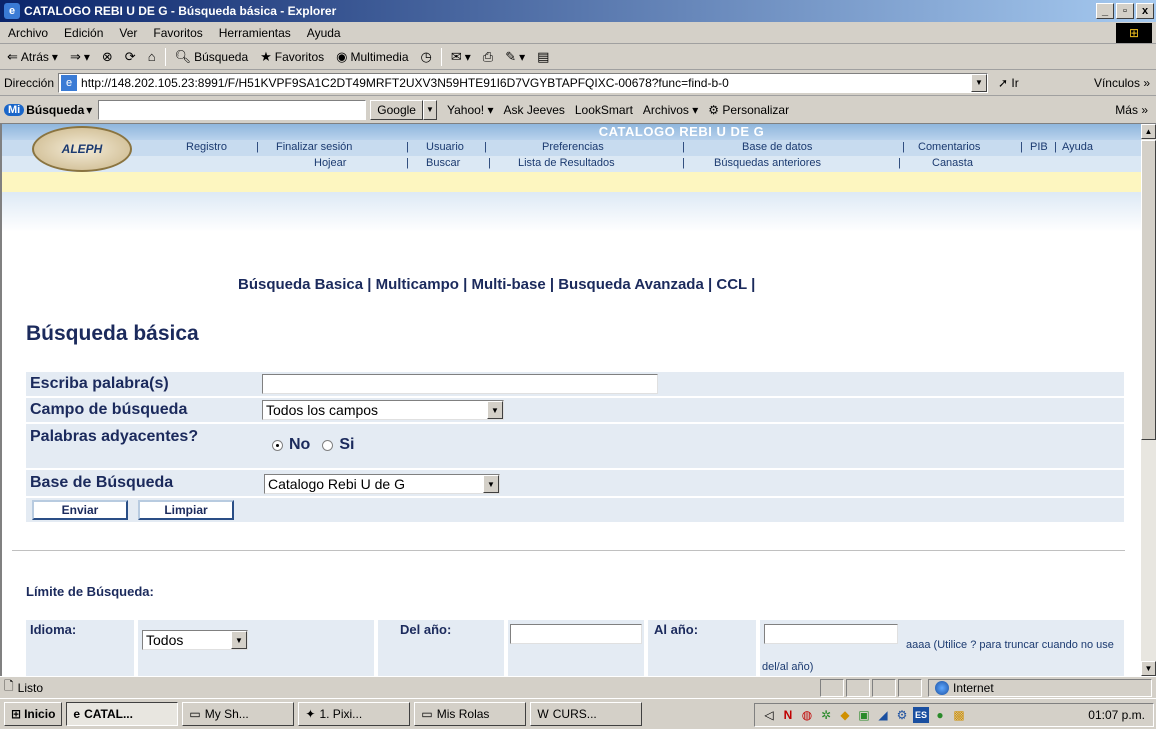 The image size is (1156, 729). What do you see at coordinates (445, 147) in the screenshot?
I see `nav-usuario: Usuario` at bounding box center [445, 147].